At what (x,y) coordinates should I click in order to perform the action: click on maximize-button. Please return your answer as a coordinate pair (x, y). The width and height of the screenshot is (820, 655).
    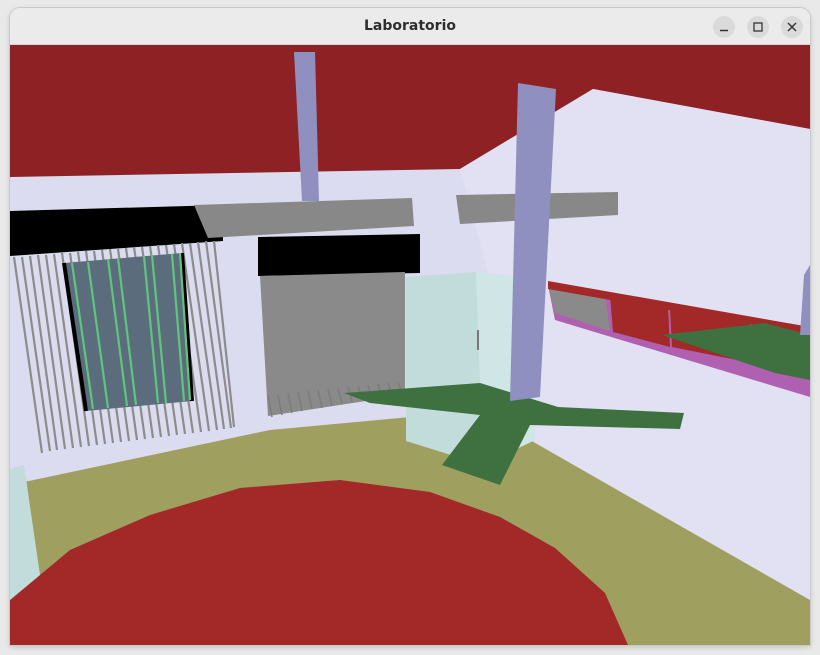
    Looking at the image, I should click on (758, 27).